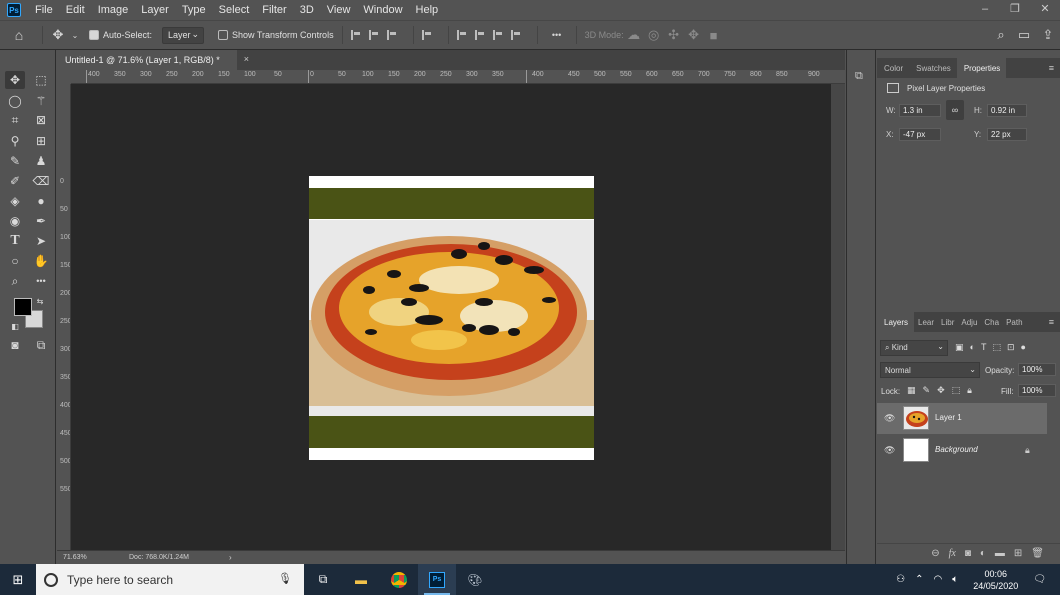  What do you see at coordinates (307, 10) in the screenshot?
I see `menu-3d: 3D` at bounding box center [307, 10].